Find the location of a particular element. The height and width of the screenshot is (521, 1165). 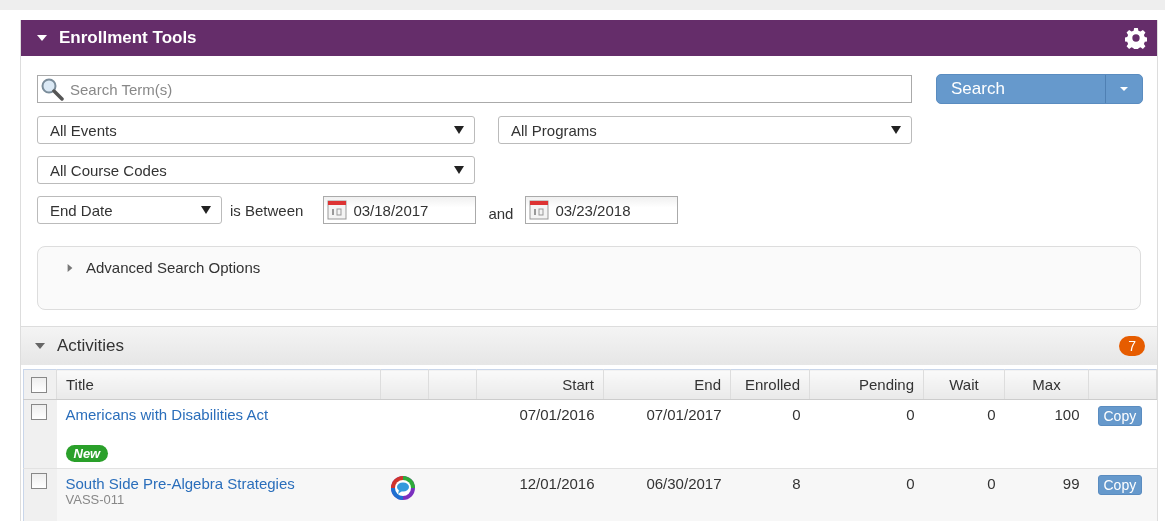

column-header: Max is located at coordinates (1046, 384).